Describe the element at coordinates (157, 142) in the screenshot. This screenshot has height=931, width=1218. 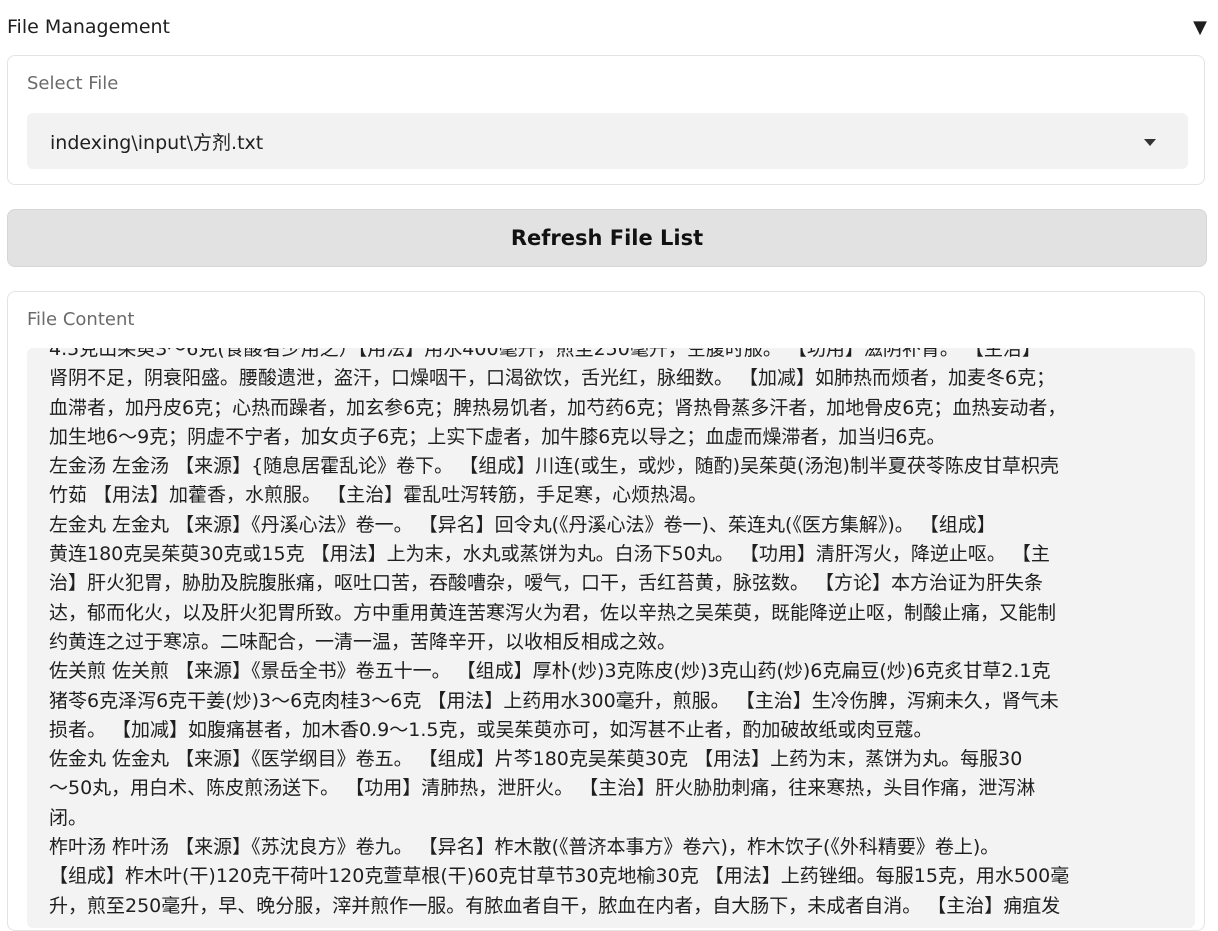
I see `selected-file-value: indexing\input\方剂.txt` at that location.